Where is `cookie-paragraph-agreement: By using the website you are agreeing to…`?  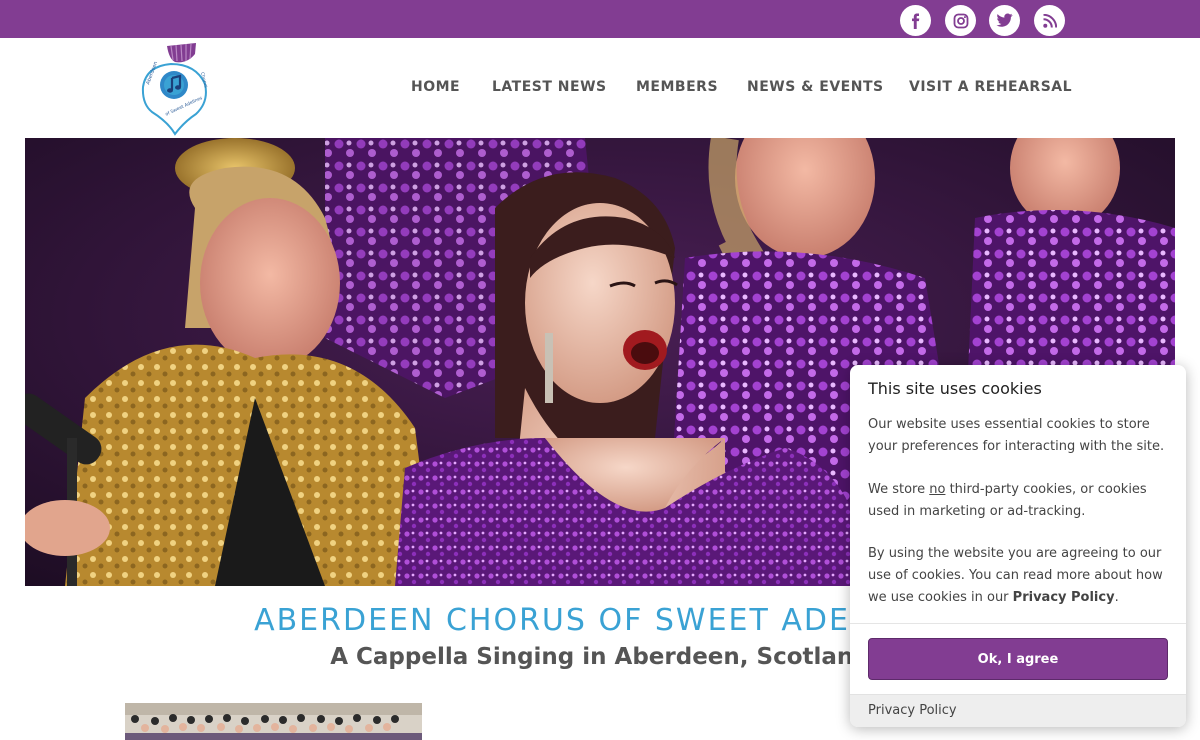
cookie-paragraph-agreement: By using the website you are agreeing to… is located at coordinates (1015, 575).